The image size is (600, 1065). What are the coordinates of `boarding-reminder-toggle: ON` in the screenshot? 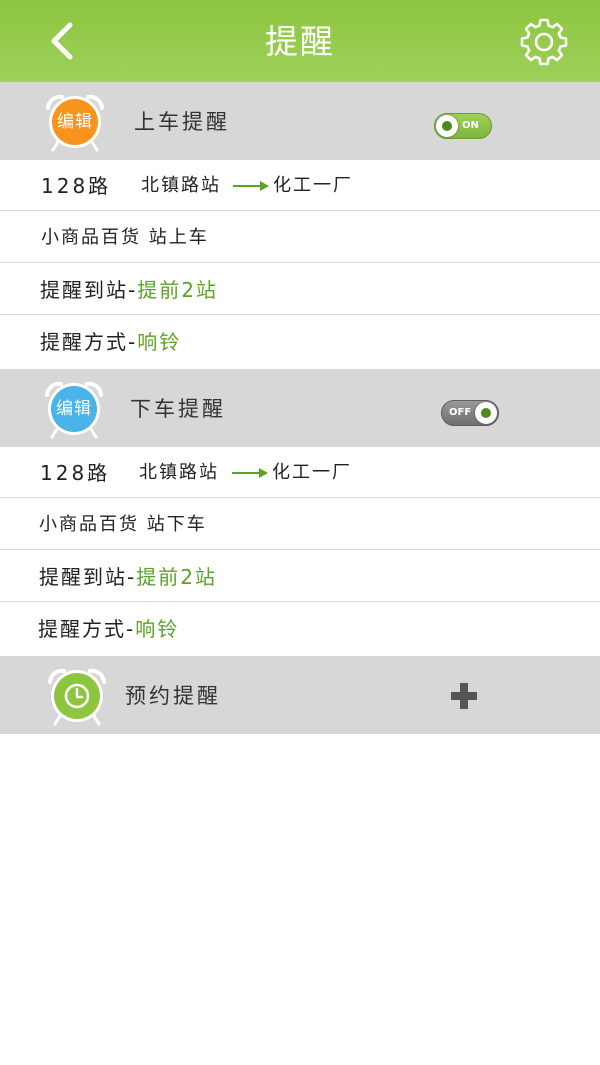 It's located at (463, 126).